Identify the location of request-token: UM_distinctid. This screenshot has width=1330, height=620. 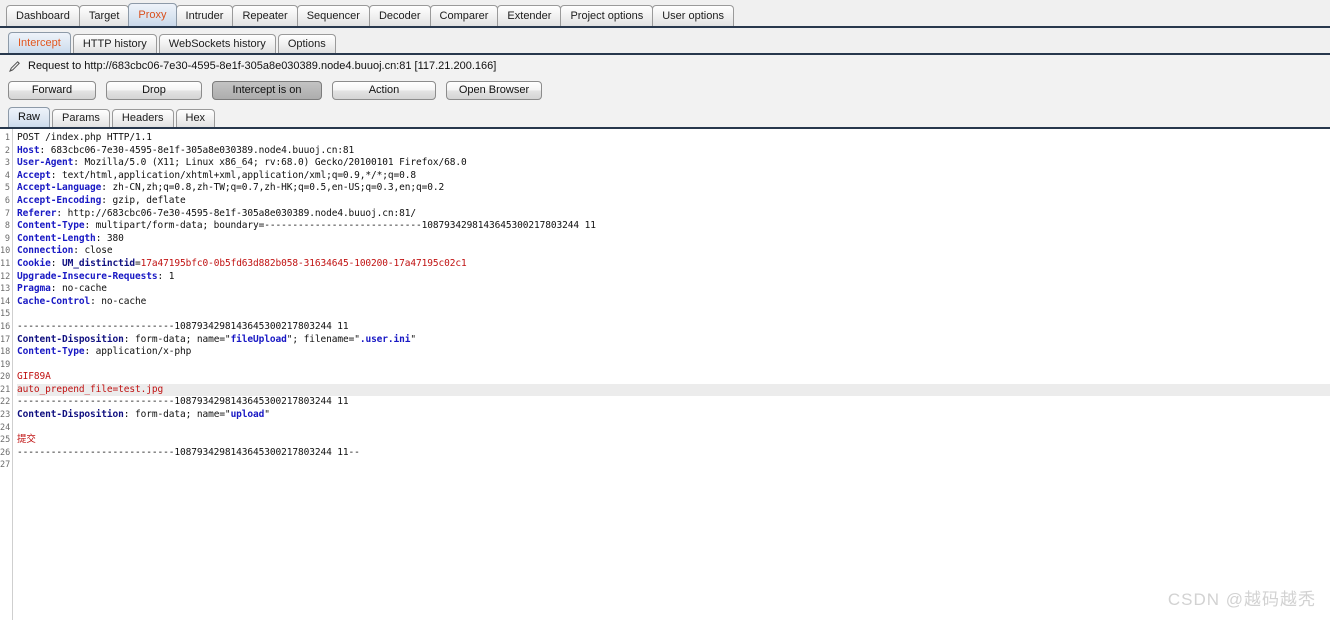
(98, 263).